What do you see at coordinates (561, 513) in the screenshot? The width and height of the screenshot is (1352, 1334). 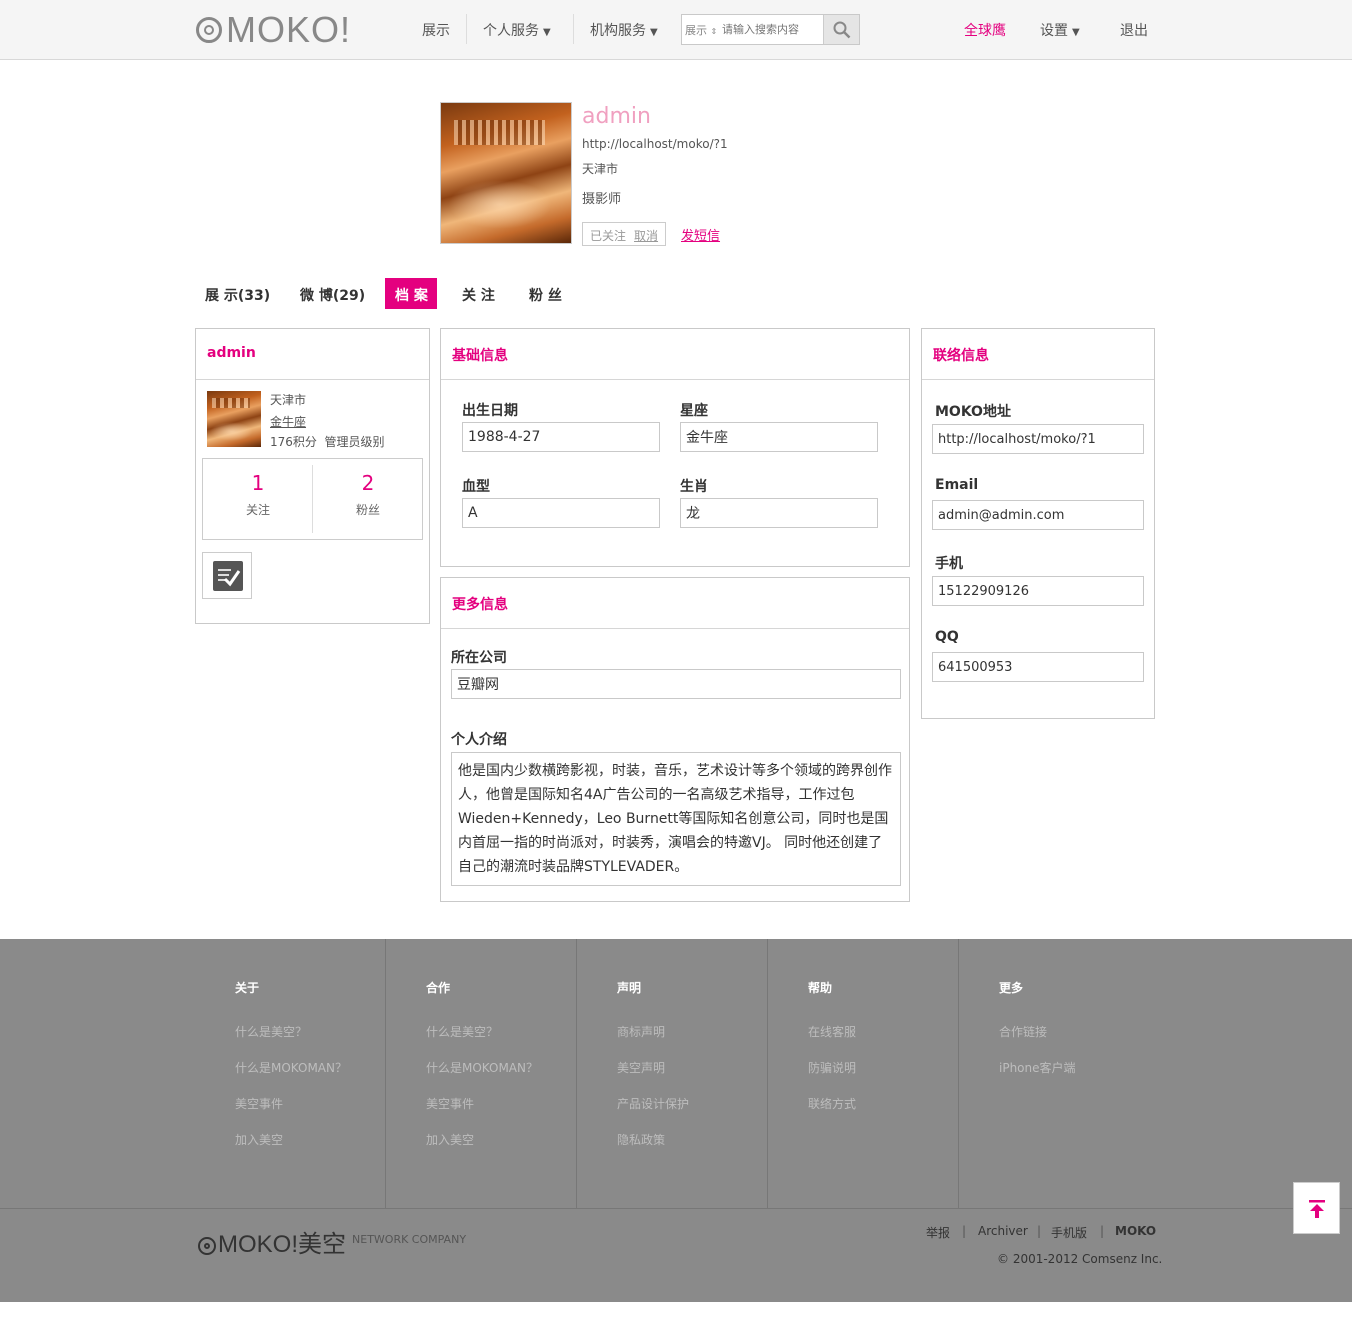 I see `blood-type-field` at bounding box center [561, 513].